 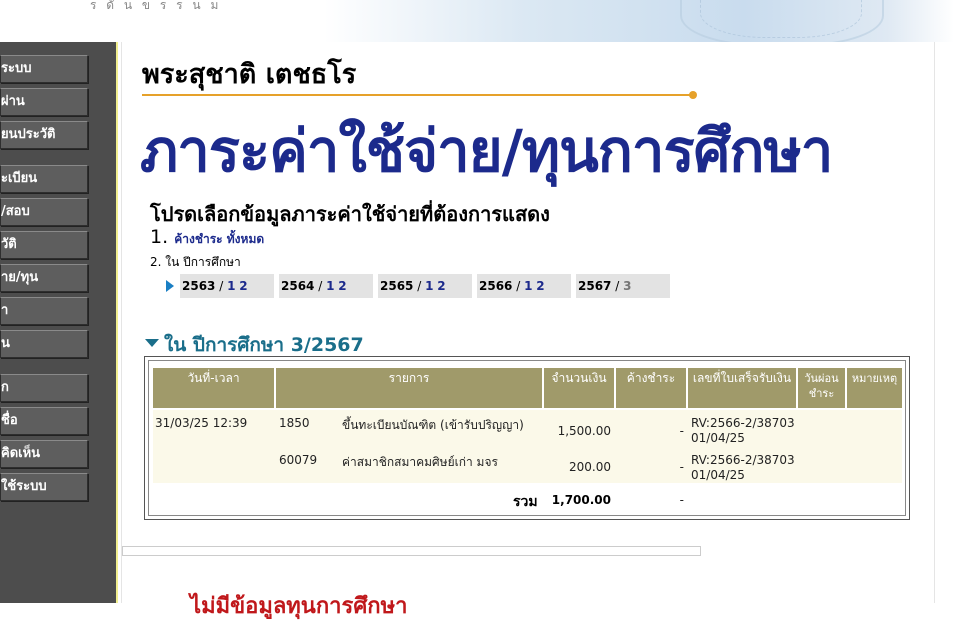 I want to click on row1-outstanding: -, so click(x=681, y=431).